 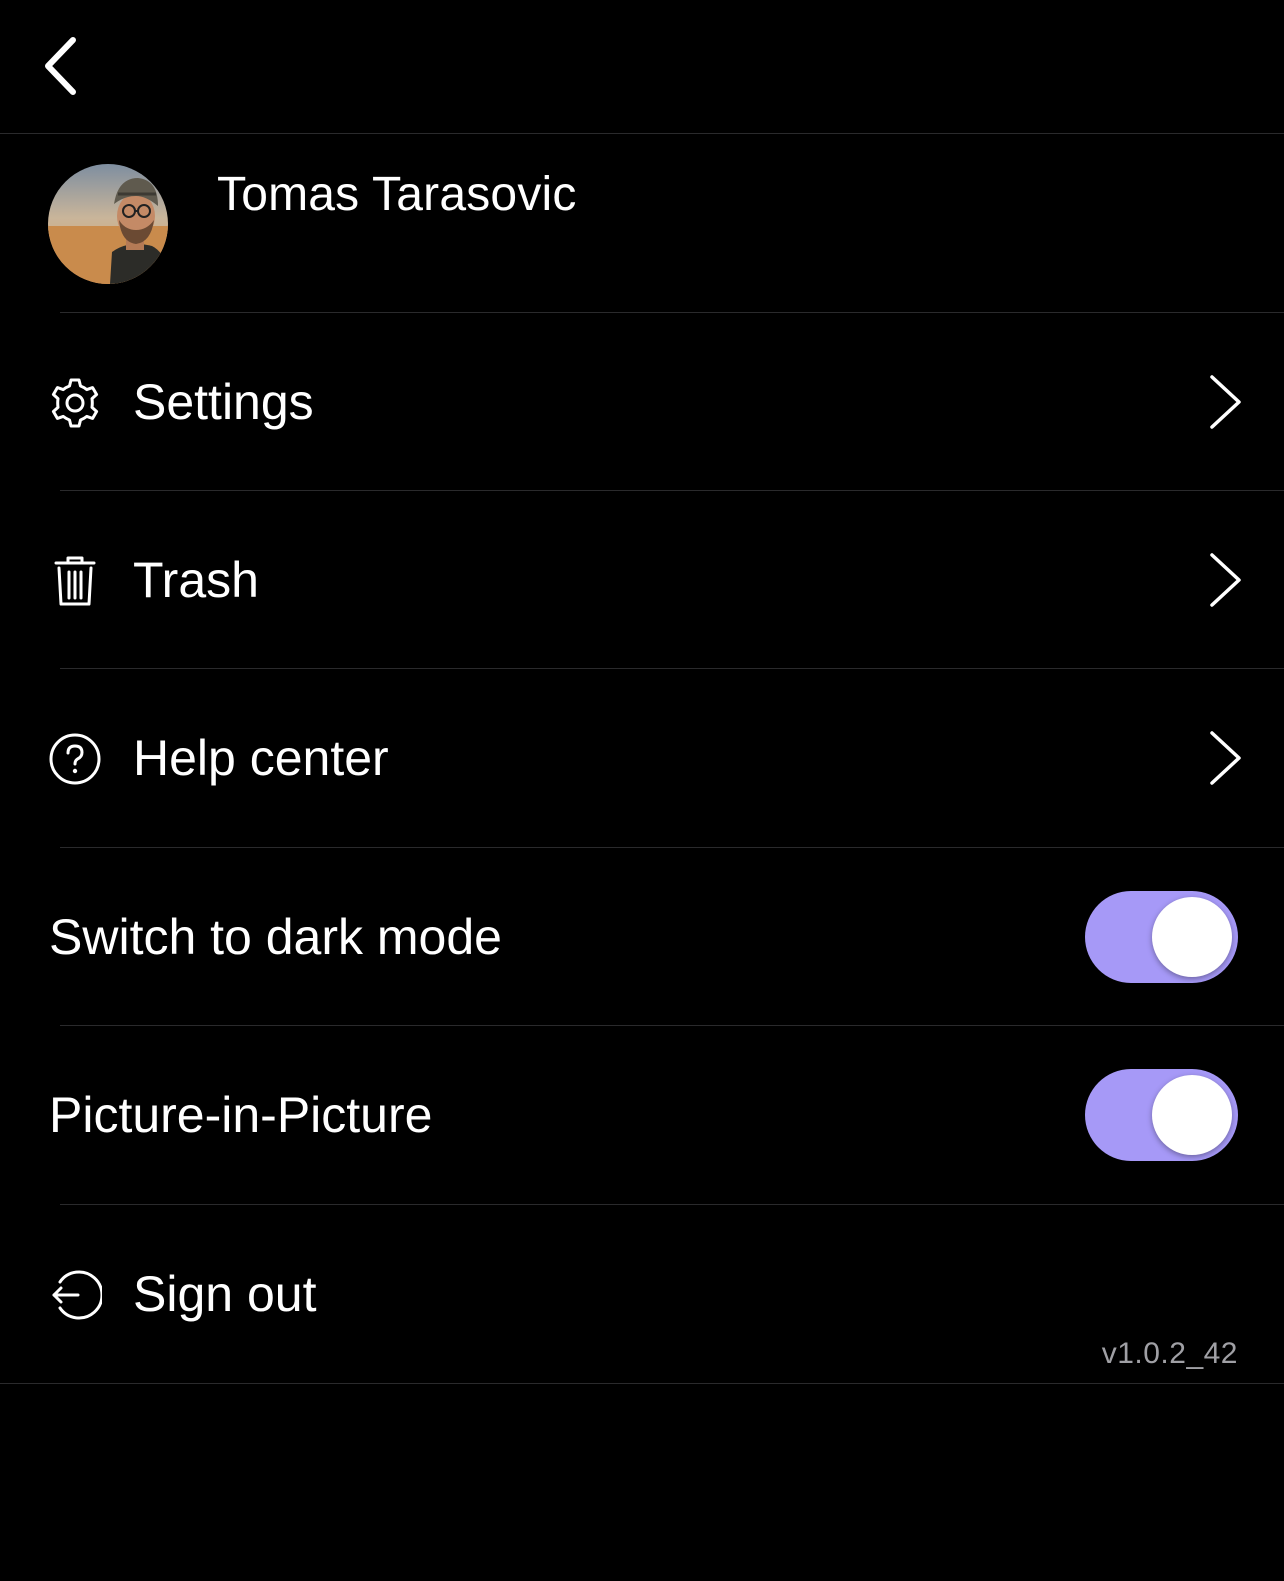 I want to click on dark-mode-row: Switch to dark mode, so click(x=642, y=936).